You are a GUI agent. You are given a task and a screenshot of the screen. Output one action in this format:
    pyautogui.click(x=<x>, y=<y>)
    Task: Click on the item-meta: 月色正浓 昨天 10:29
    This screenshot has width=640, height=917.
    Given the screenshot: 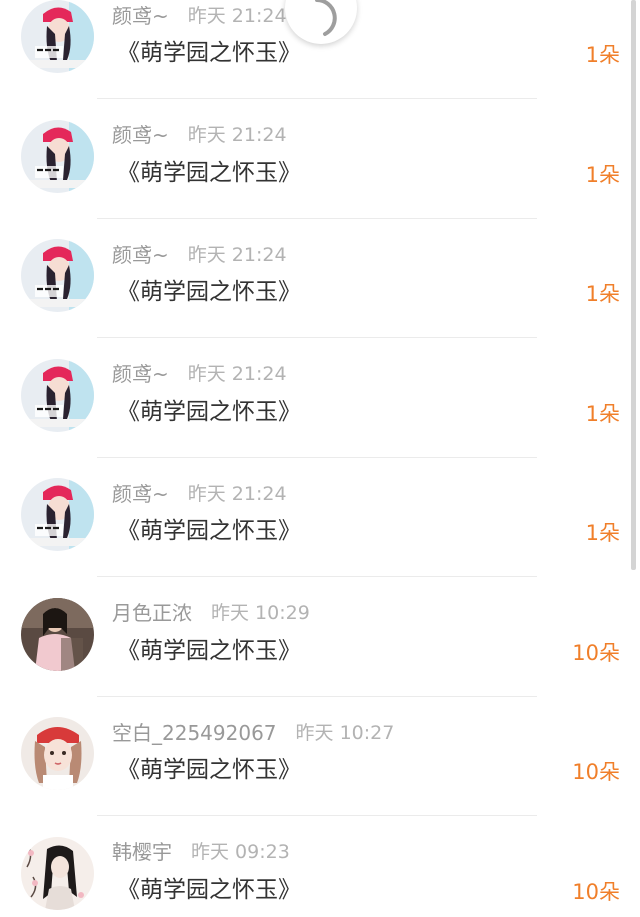 What is the action you would take?
    pyautogui.click(x=211, y=612)
    